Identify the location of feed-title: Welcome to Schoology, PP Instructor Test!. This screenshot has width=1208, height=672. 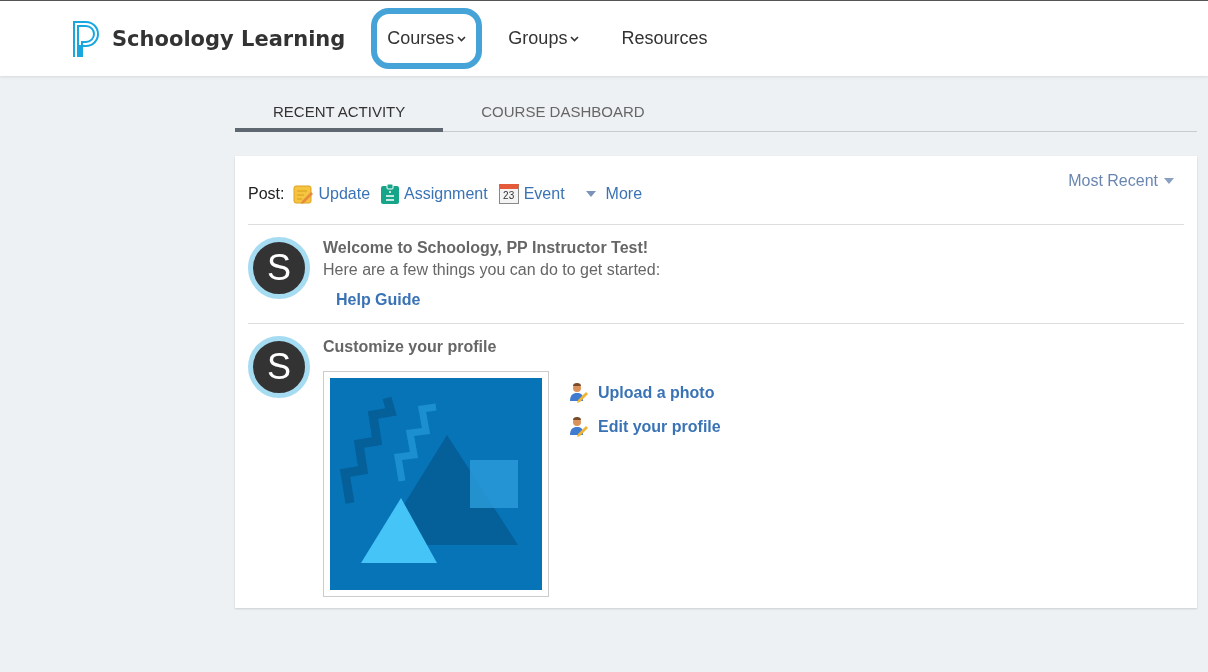
(486, 248).